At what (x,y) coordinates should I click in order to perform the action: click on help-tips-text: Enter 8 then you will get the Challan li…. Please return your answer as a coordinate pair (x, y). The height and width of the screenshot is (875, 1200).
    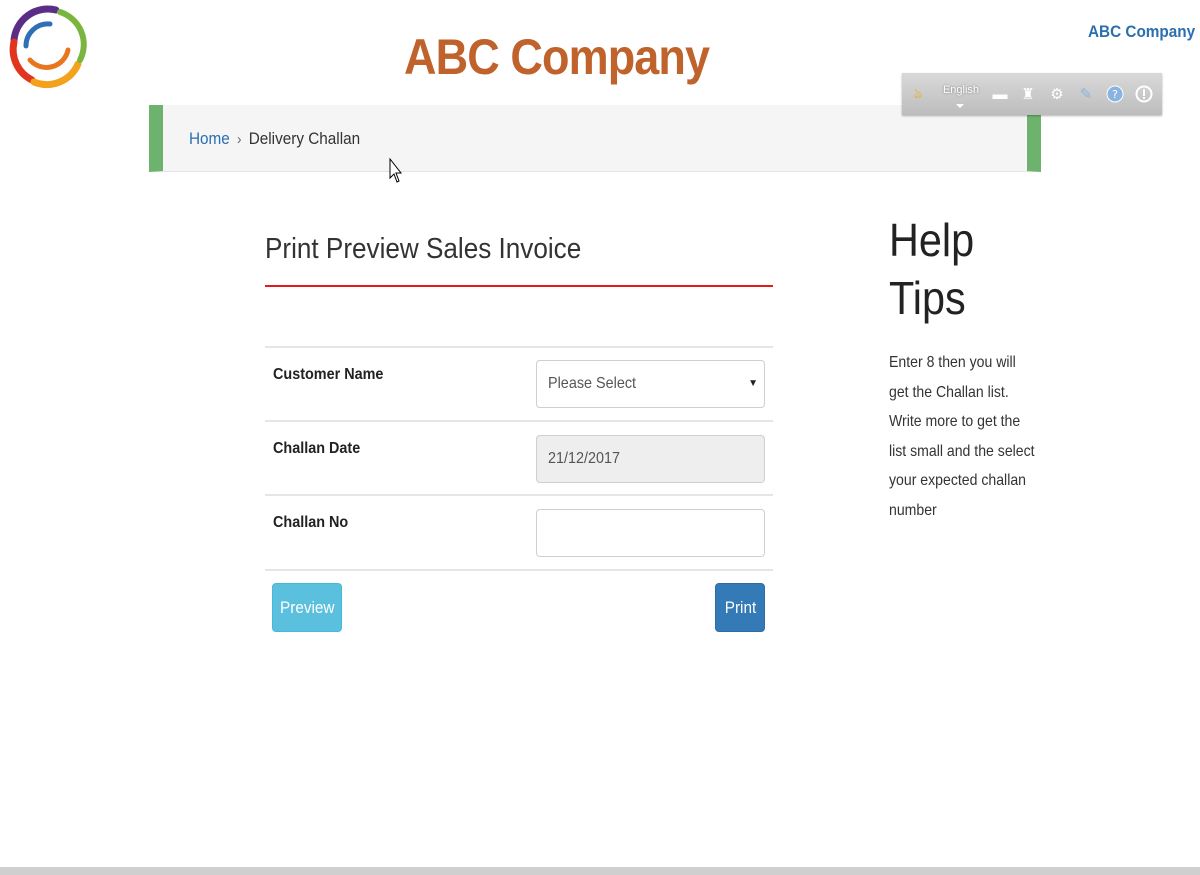
    Looking at the image, I should click on (962, 436).